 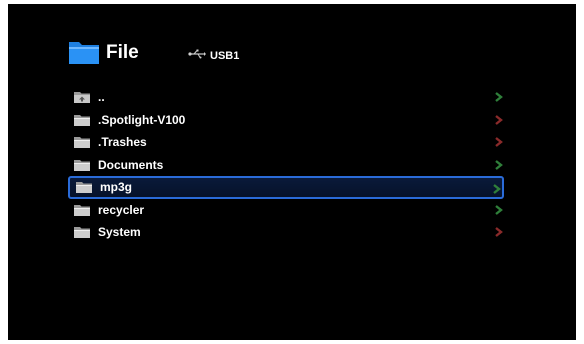 I want to click on list-item: .Trashes, so click(x=286, y=142).